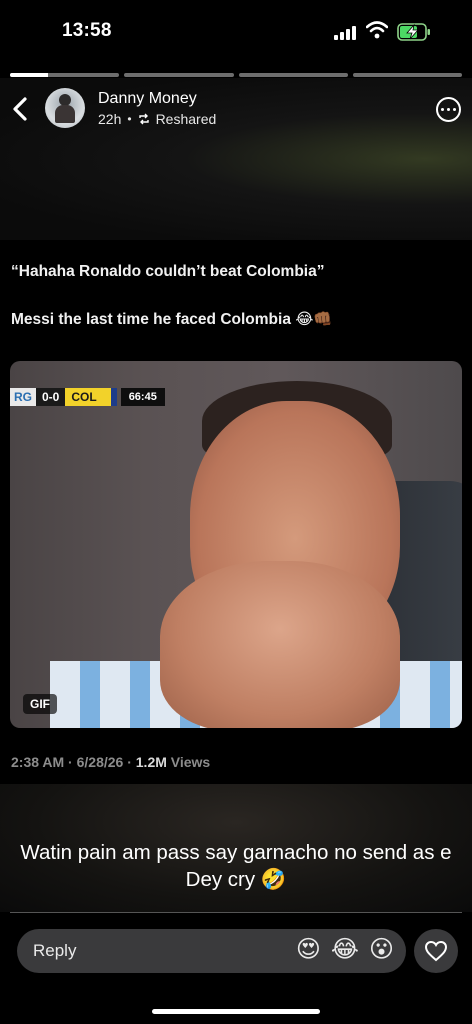 The height and width of the screenshot is (1024, 472). What do you see at coordinates (55, 950) in the screenshot?
I see `reply-placeholder: Reply` at bounding box center [55, 950].